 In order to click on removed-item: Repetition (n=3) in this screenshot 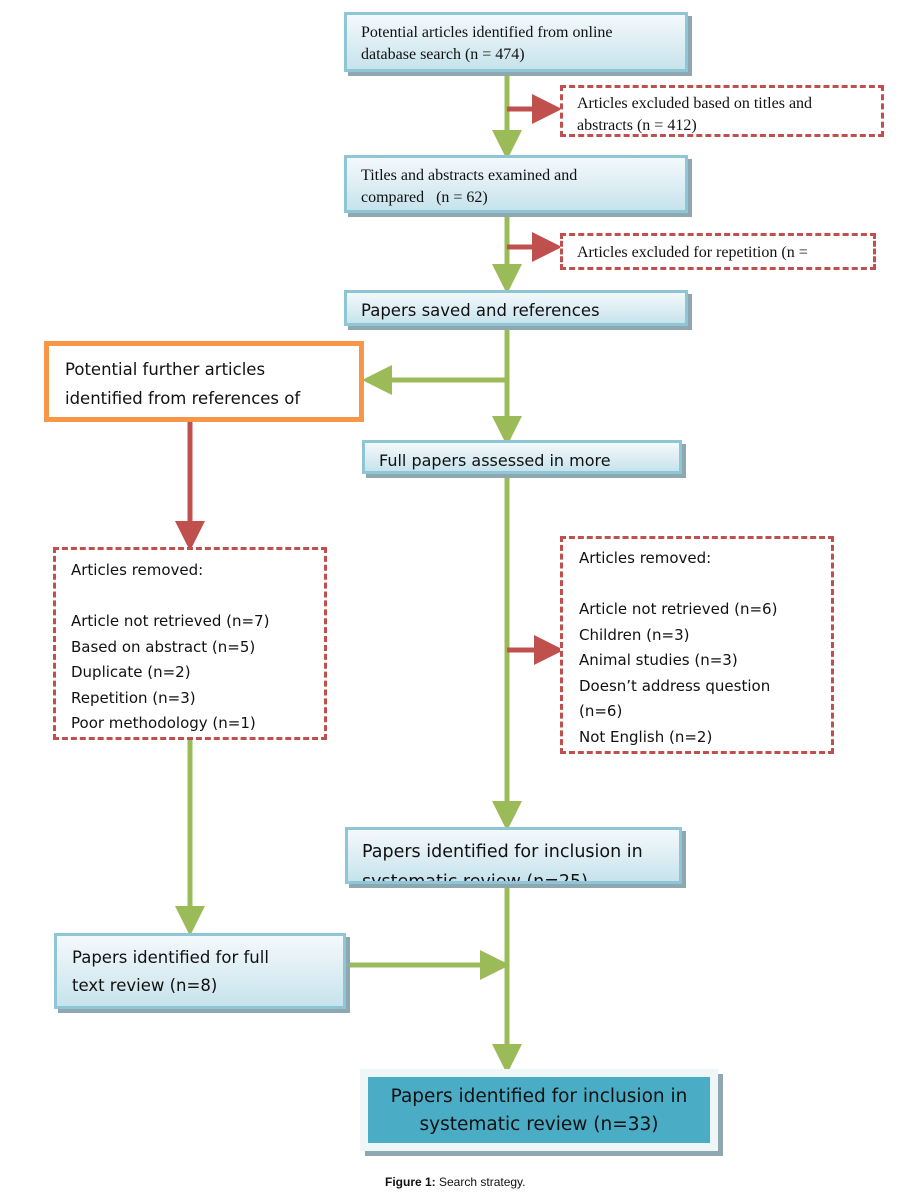, I will do `click(133, 697)`.